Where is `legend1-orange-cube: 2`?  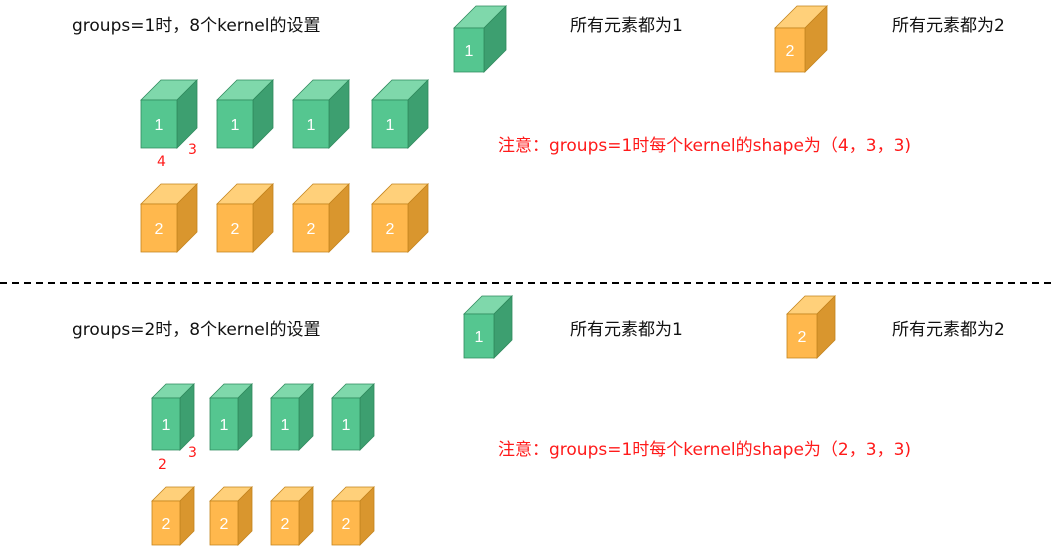
legend1-orange-cube: 2 is located at coordinates (801, 39).